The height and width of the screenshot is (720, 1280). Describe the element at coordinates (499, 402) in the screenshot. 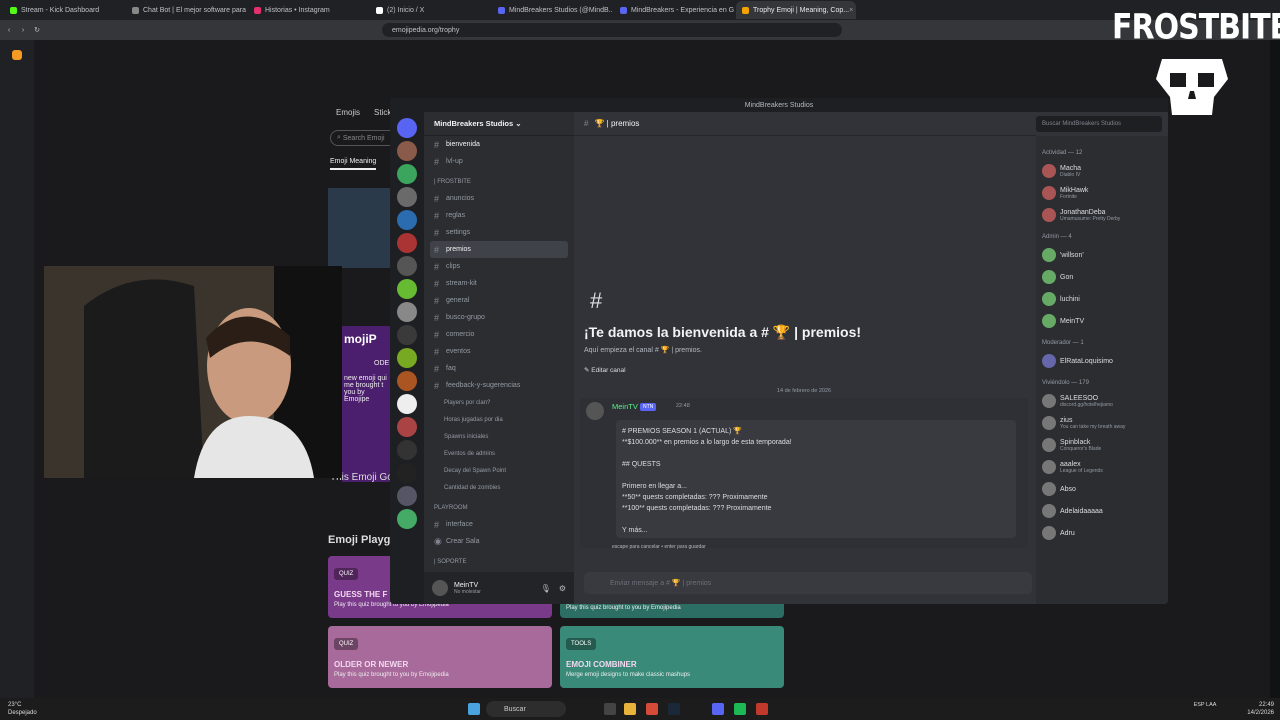

I see `event-thread: Players por clan?` at that location.